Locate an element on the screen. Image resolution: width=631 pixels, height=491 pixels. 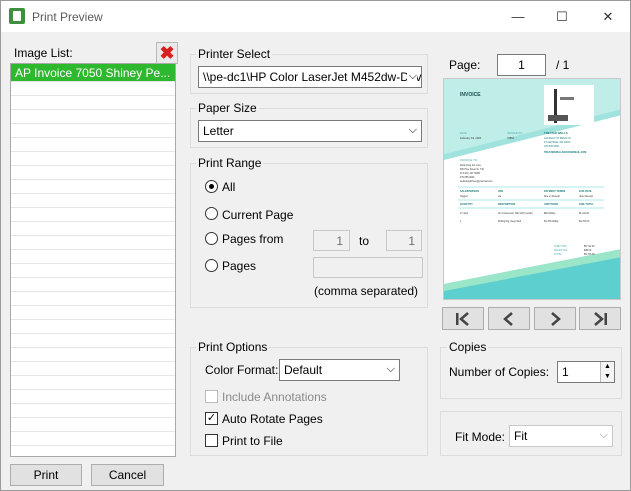
invoice-date-value: February 19, 2020 is located at coordinates (471, 138).